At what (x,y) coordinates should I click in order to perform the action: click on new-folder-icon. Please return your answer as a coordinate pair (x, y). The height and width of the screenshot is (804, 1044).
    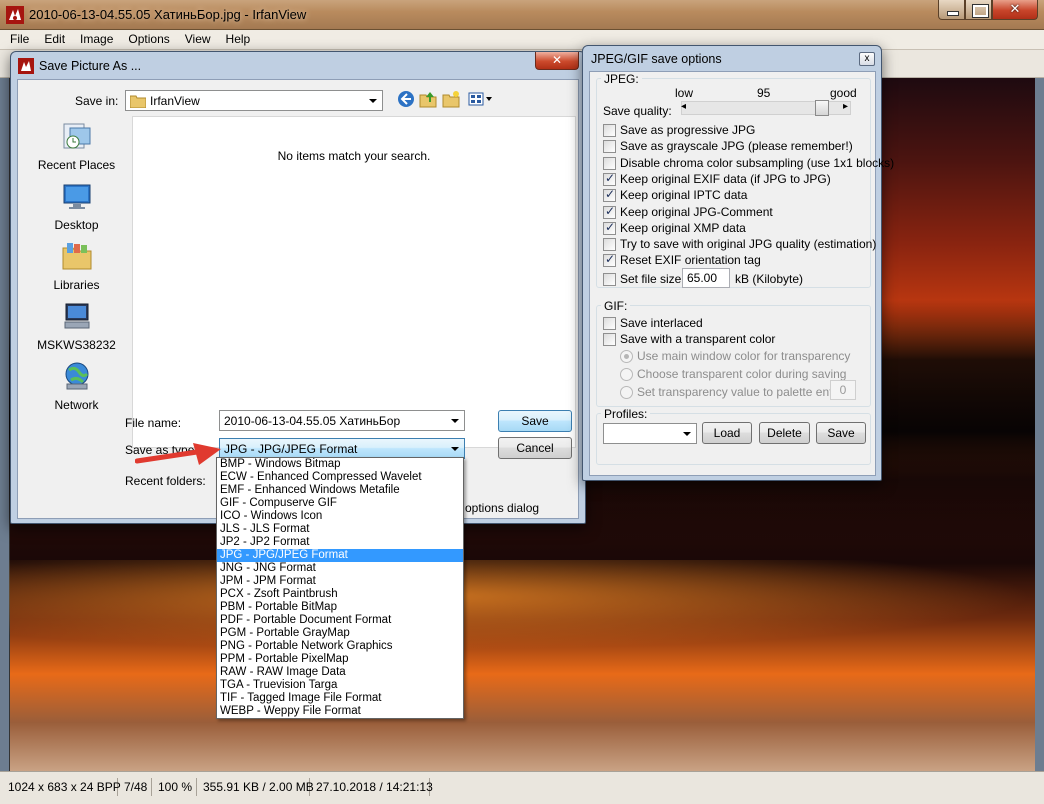
    Looking at the image, I should click on (451, 99).